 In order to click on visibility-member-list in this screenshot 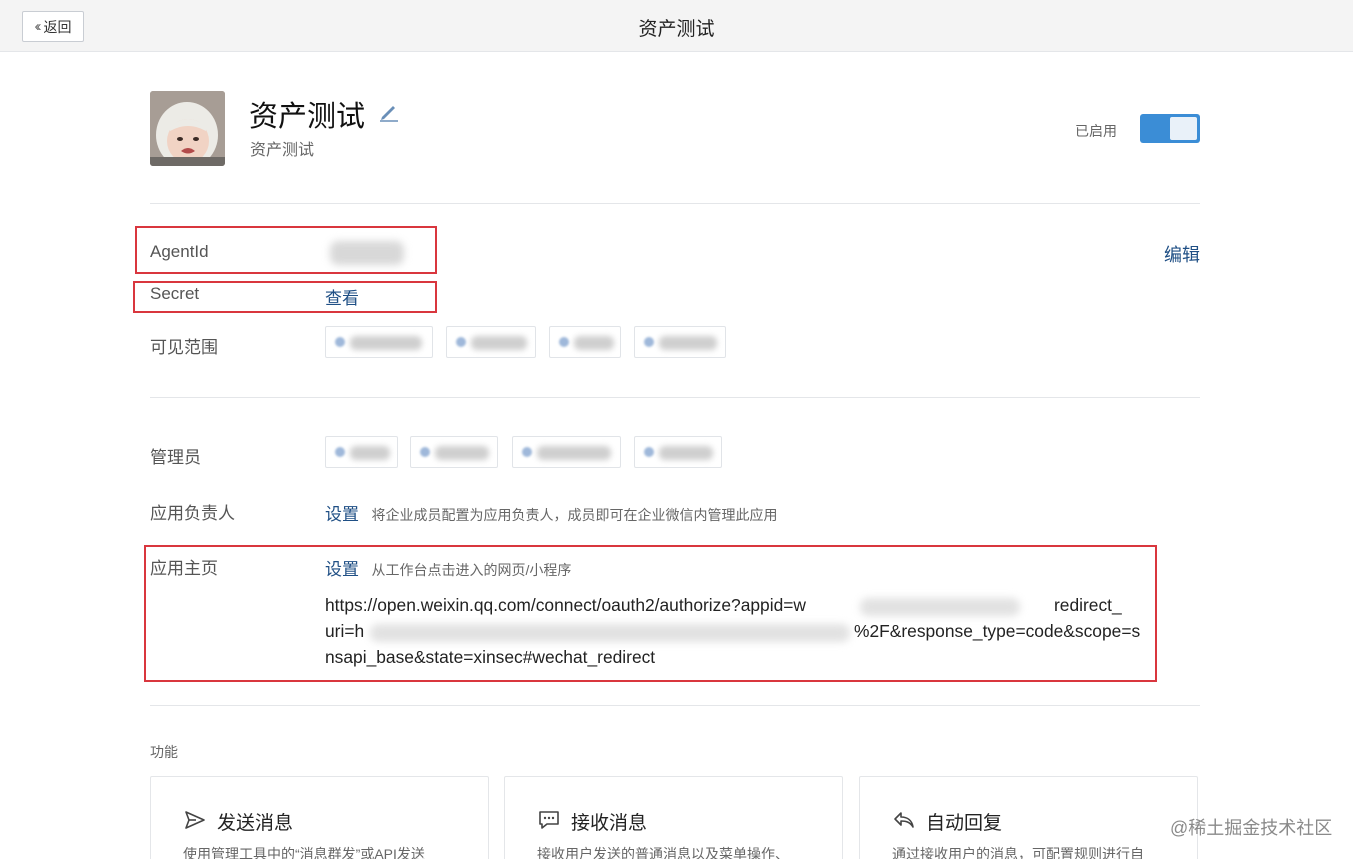, I will do `click(530, 342)`.